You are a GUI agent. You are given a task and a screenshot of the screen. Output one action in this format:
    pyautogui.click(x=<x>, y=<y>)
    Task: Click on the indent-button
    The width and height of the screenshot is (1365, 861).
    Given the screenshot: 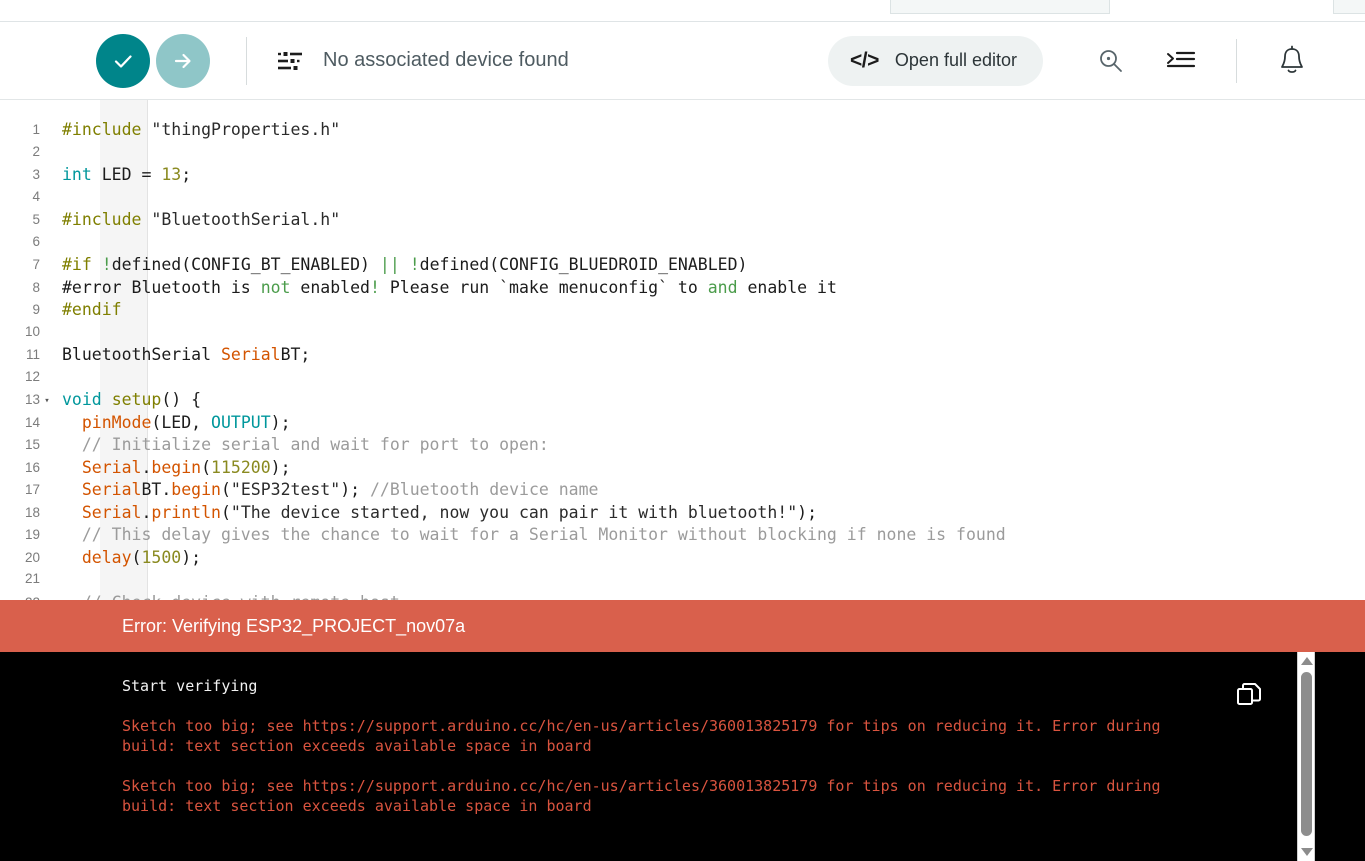 What is the action you would take?
    pyautogui.click(x=1181, y=61)
    